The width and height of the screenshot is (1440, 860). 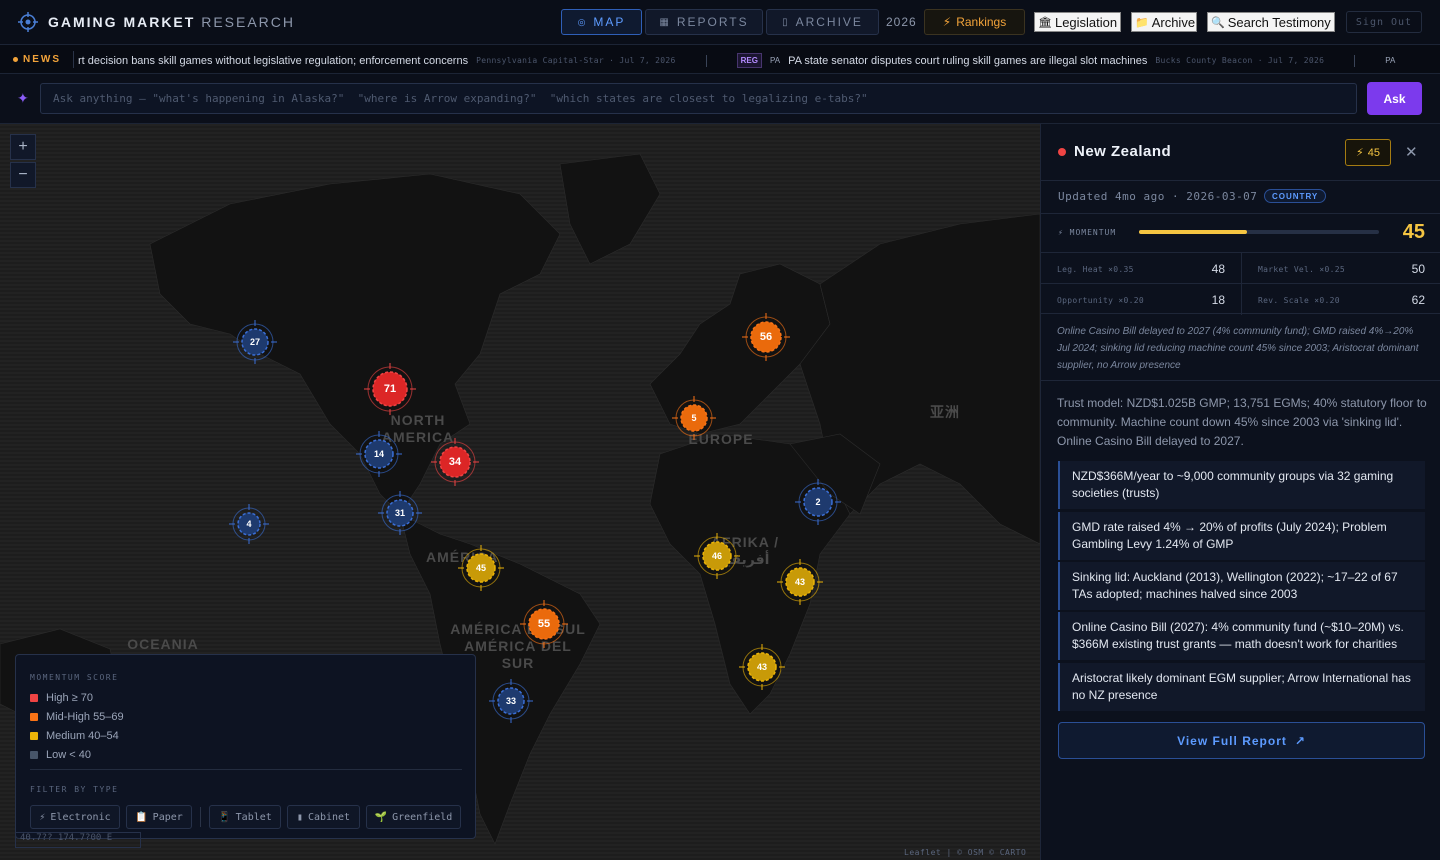 I want to click on map-marker-low: 14, so click(x=379, y=454).